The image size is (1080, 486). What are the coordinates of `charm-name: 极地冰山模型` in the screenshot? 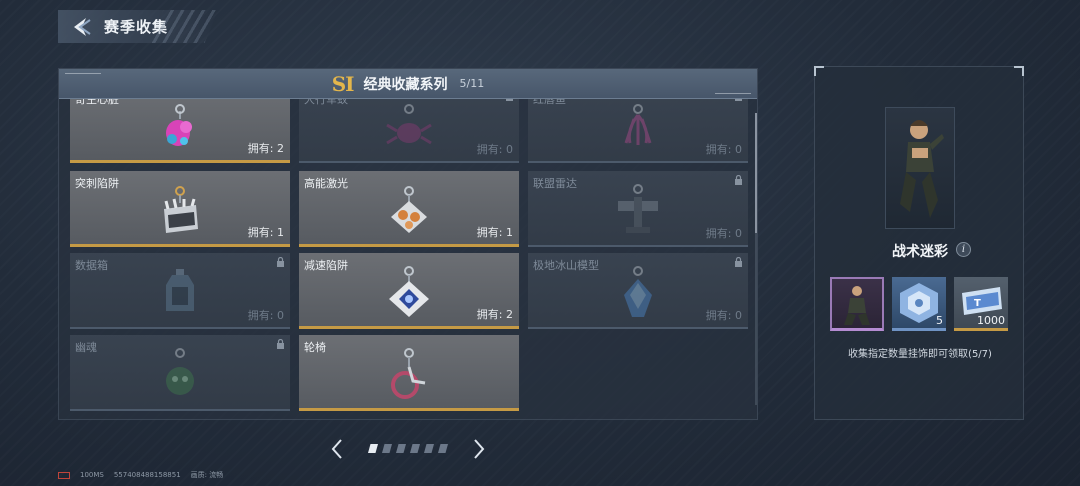 It's located at (566, 265).